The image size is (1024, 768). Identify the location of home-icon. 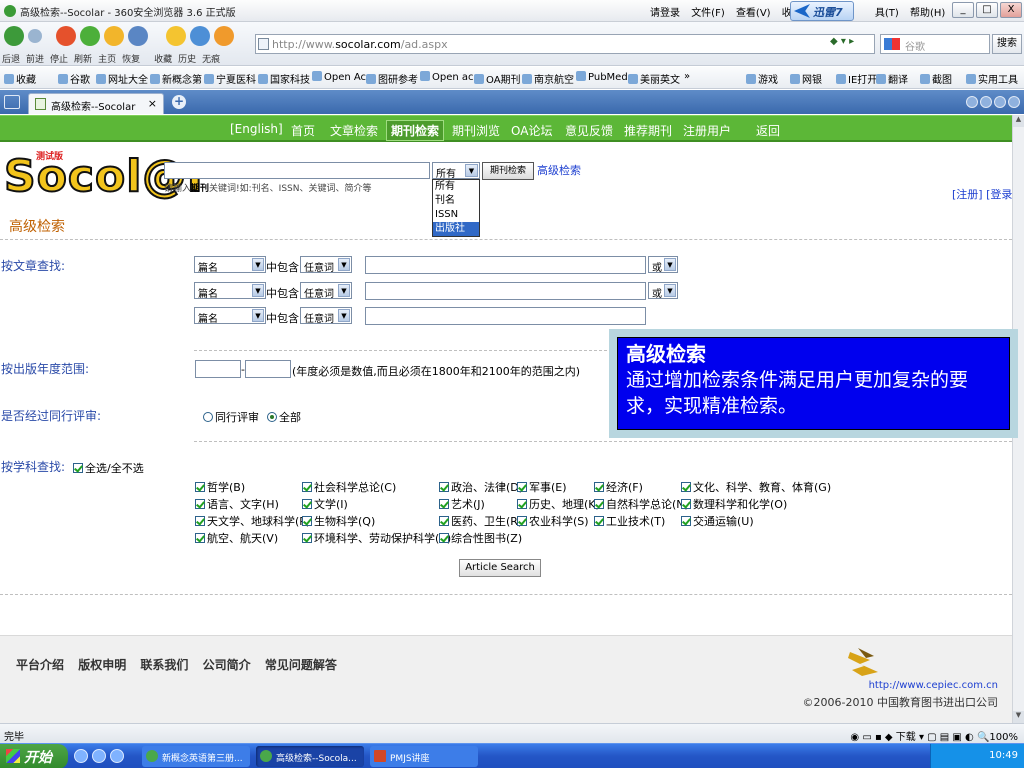
(114, 36).